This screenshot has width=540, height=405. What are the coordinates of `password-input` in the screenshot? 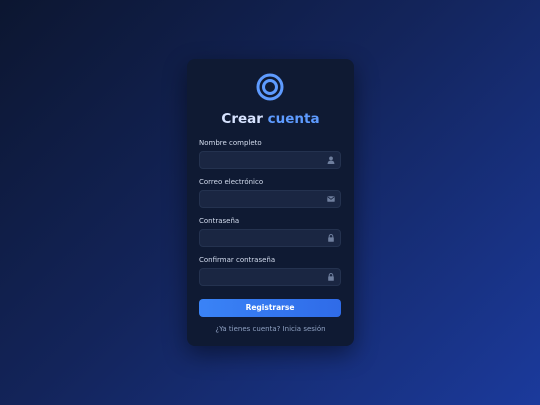 It's located at (262, 238).